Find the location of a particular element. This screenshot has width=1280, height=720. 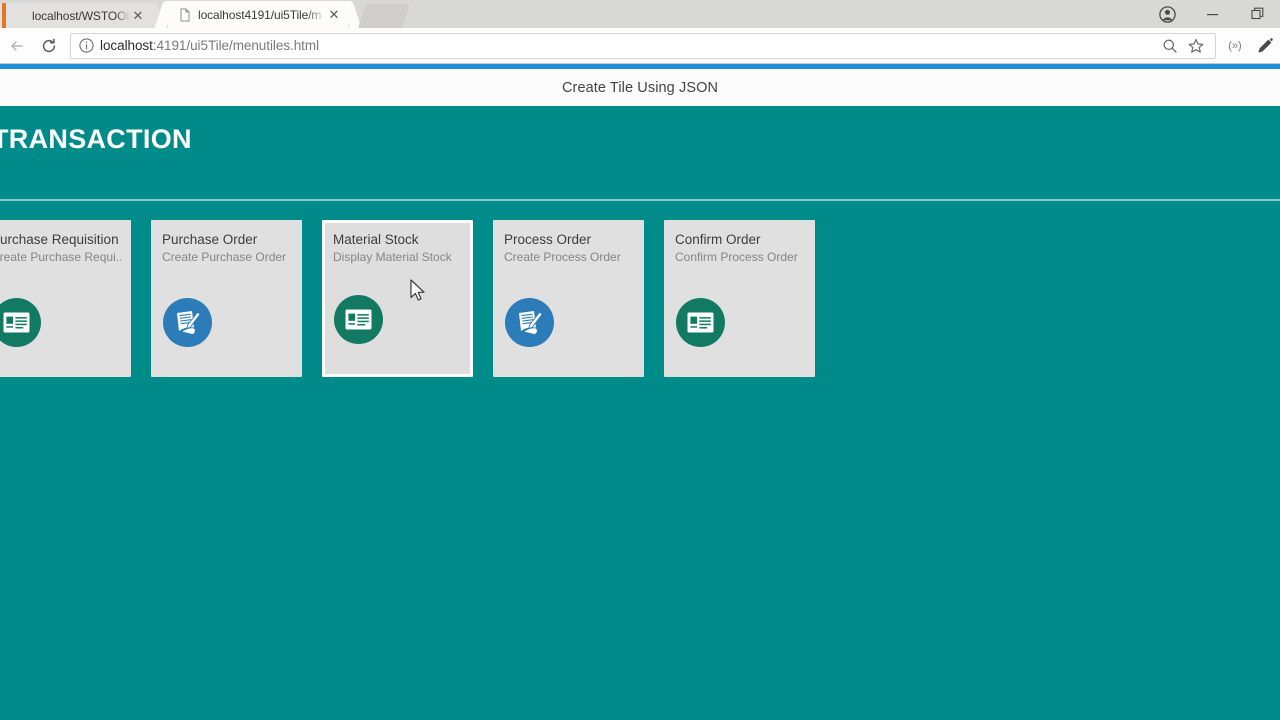

comet-extension-icon is located at coordinates (1265, 46).